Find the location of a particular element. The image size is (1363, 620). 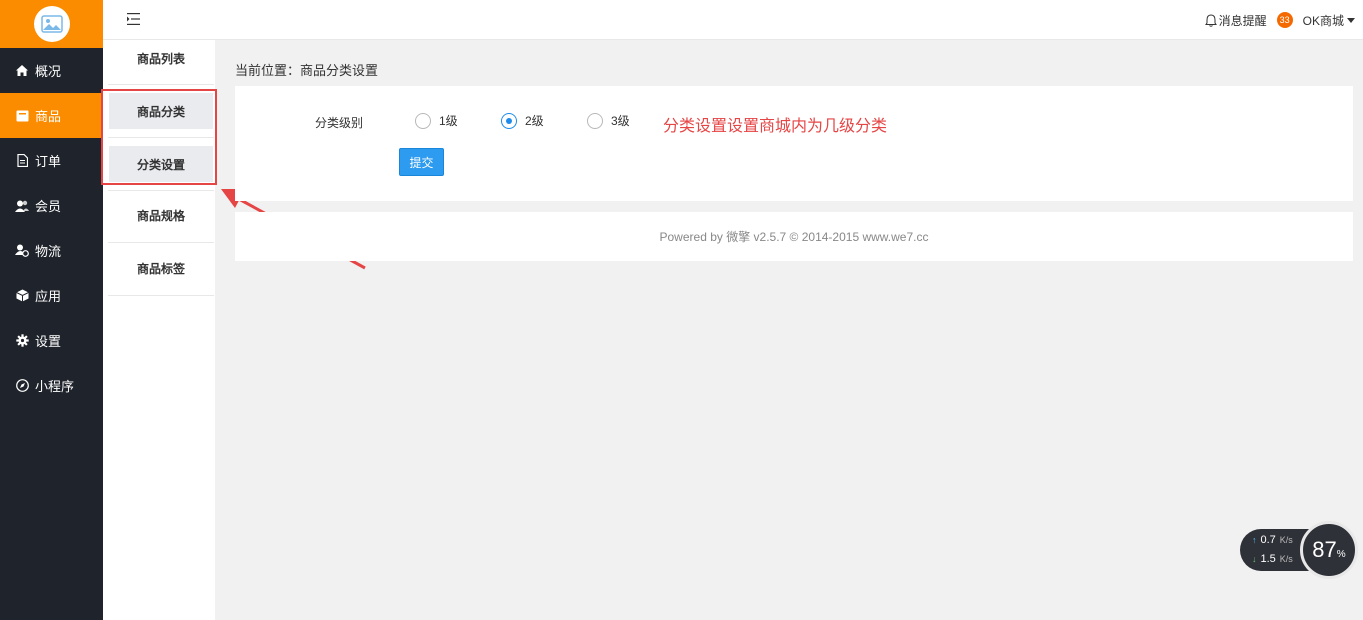

compass-icon is located at coordinates (22, 386).